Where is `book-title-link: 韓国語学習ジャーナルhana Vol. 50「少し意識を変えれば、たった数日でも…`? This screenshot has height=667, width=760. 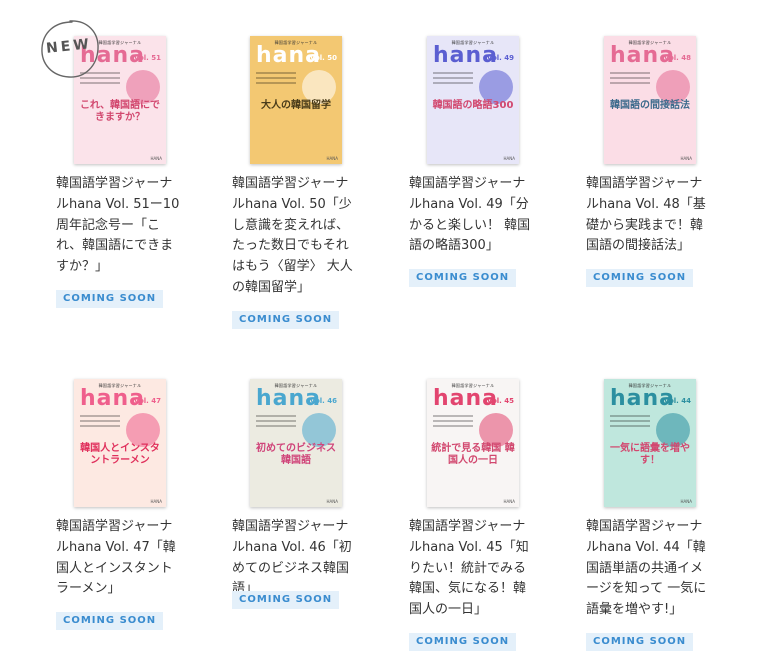
book-title-link: 韓国語学習ジャーナルhana Vol. 50「少し意識を変えれば、たった数日でも… is located at coordinates (296, 236).